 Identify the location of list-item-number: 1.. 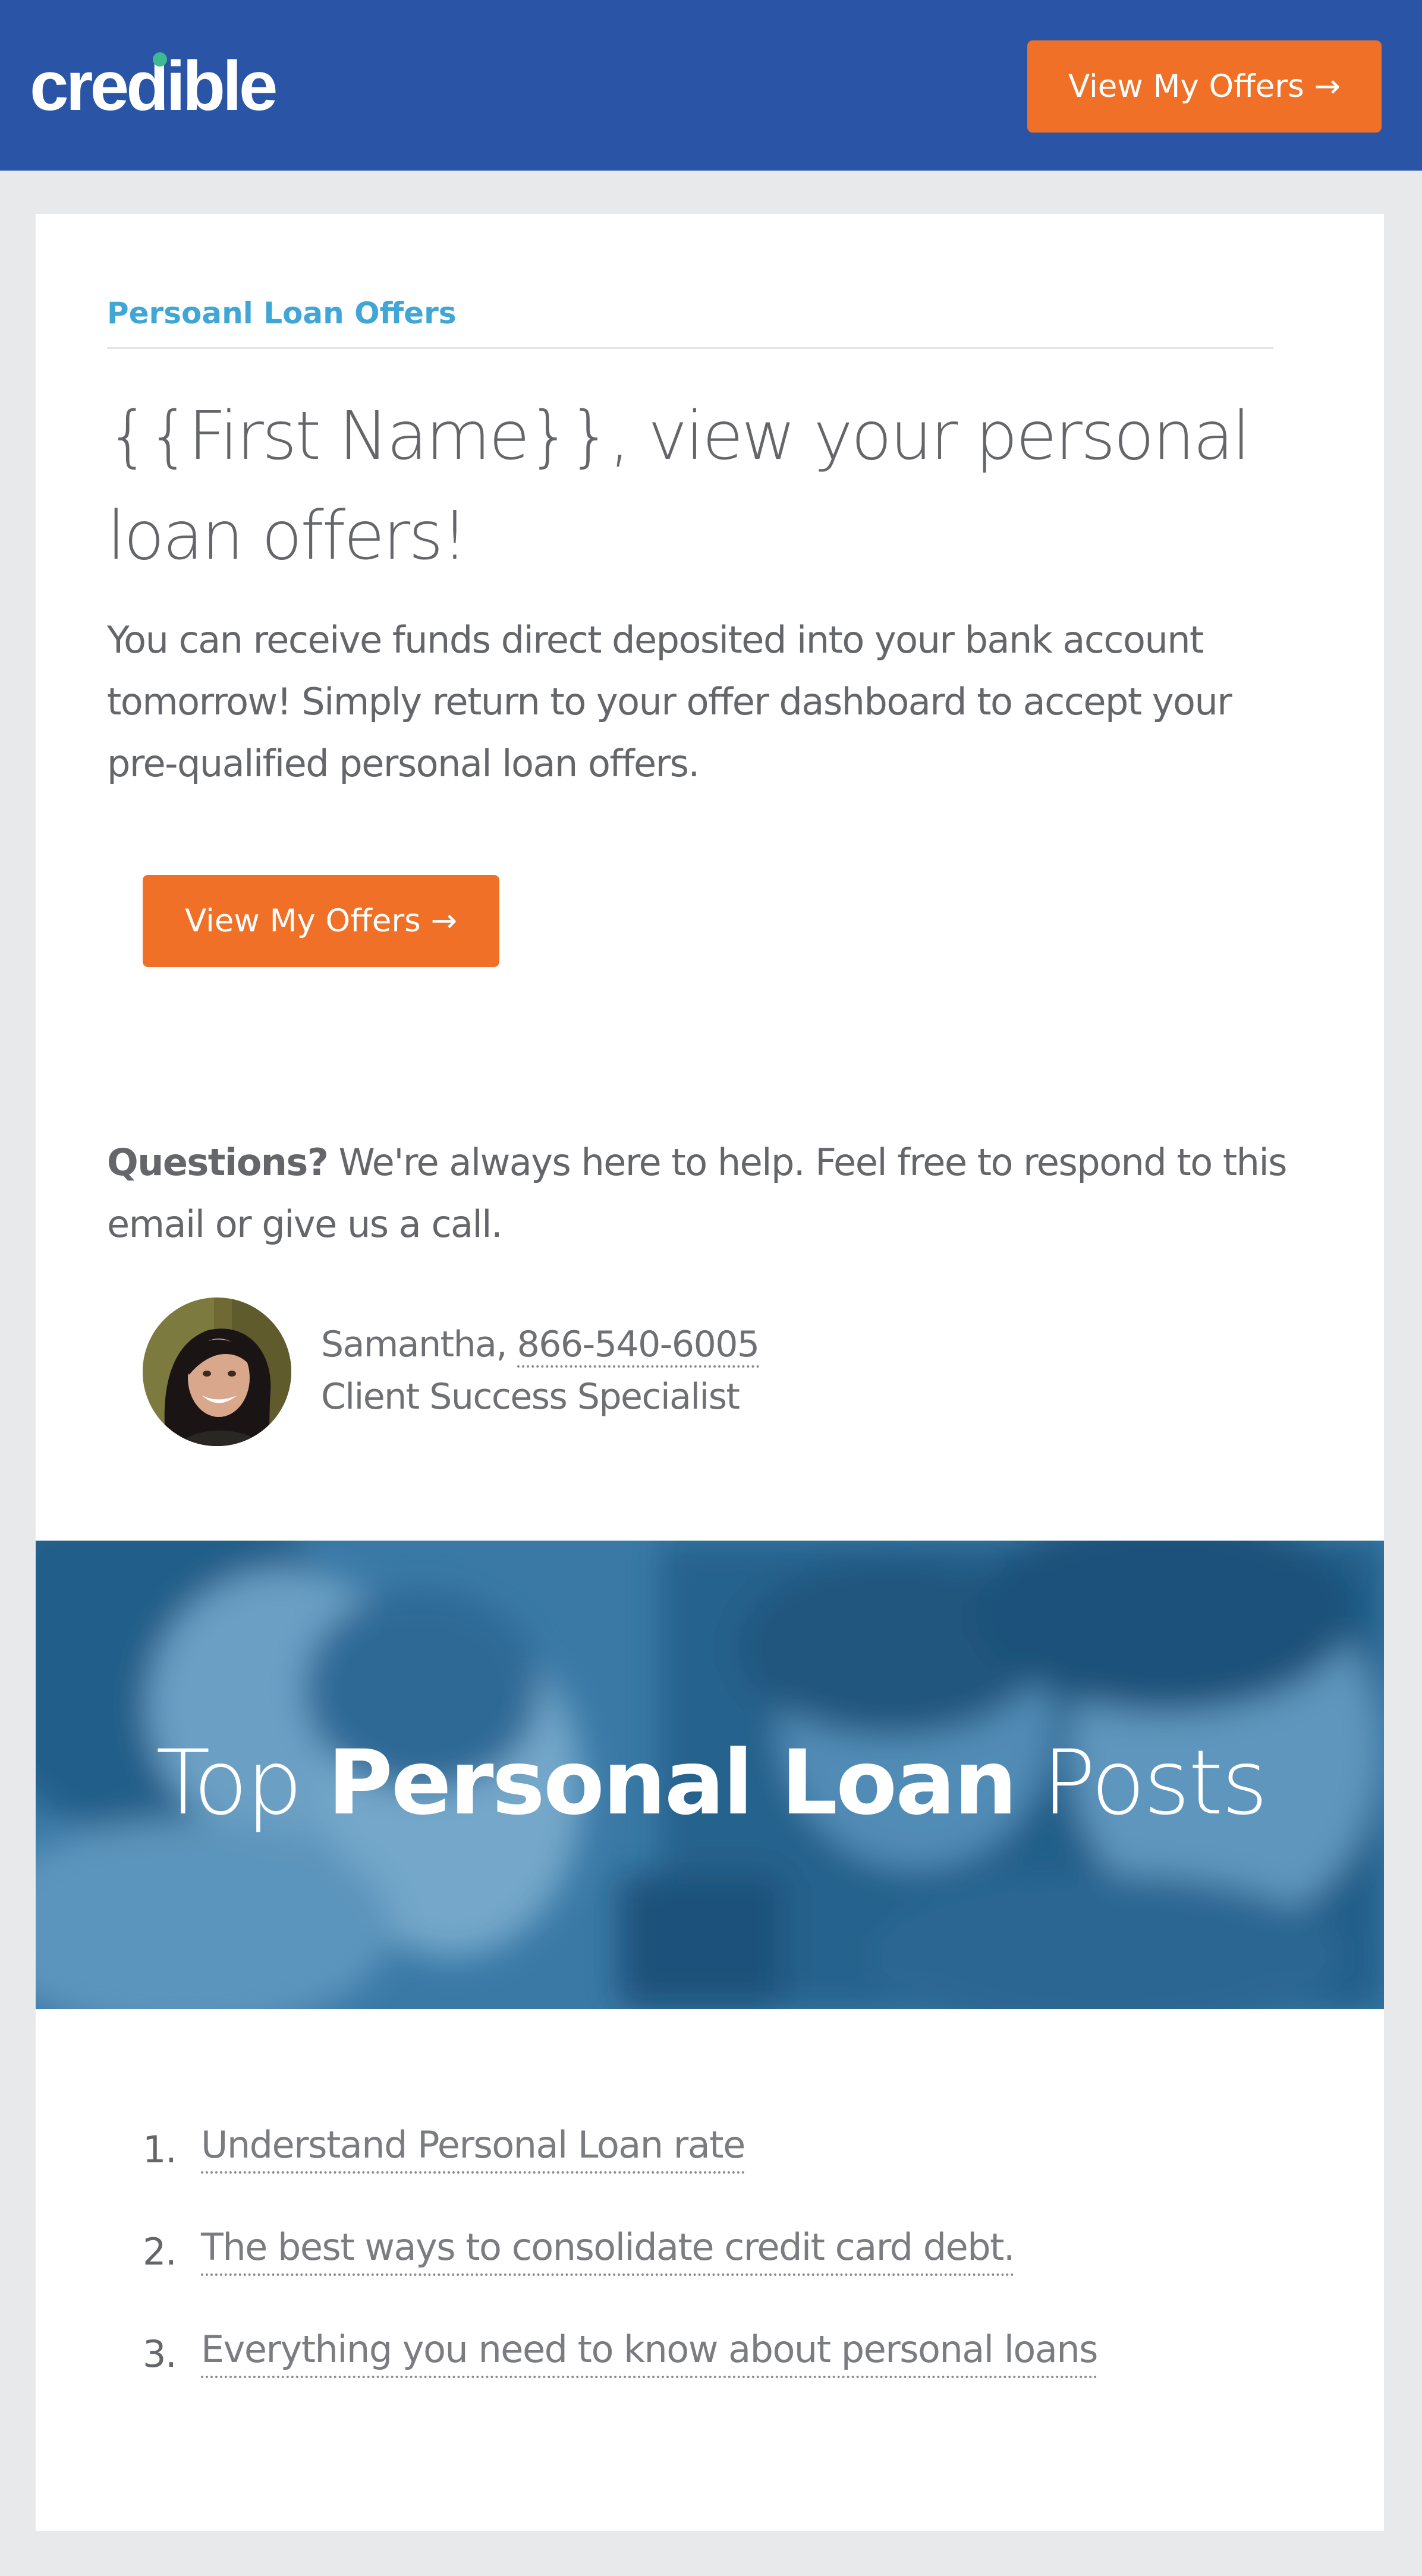
(160, 2149).